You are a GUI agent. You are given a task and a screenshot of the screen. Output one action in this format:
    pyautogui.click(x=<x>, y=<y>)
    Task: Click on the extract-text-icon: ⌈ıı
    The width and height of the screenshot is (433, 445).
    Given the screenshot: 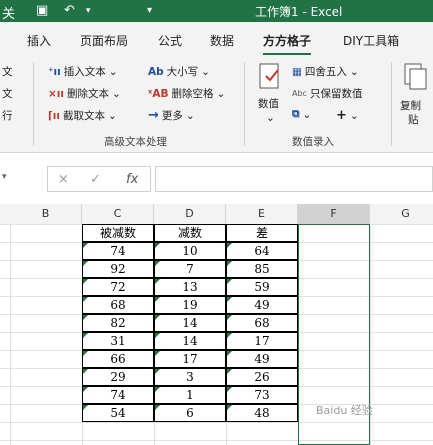 What is the action you would take?
    pyautogui.click(x=54, y=115)
    